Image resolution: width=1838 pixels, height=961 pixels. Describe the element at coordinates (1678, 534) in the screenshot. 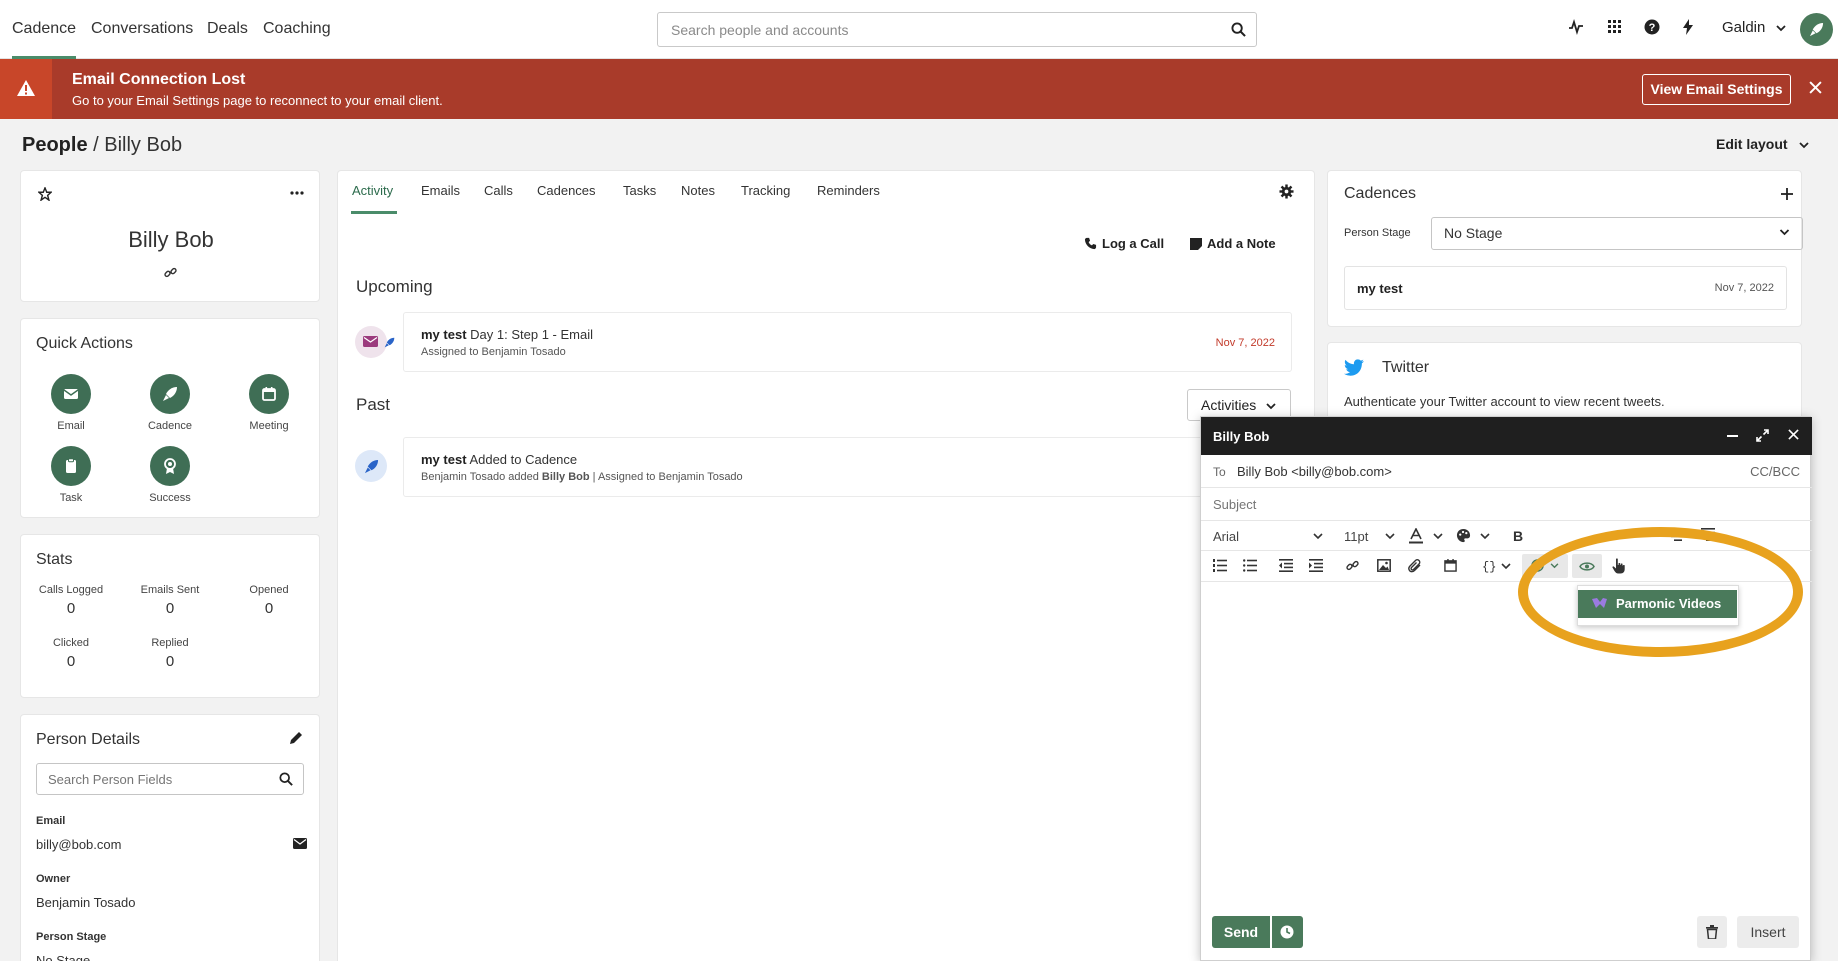

I see `align-center-icon` at that location.